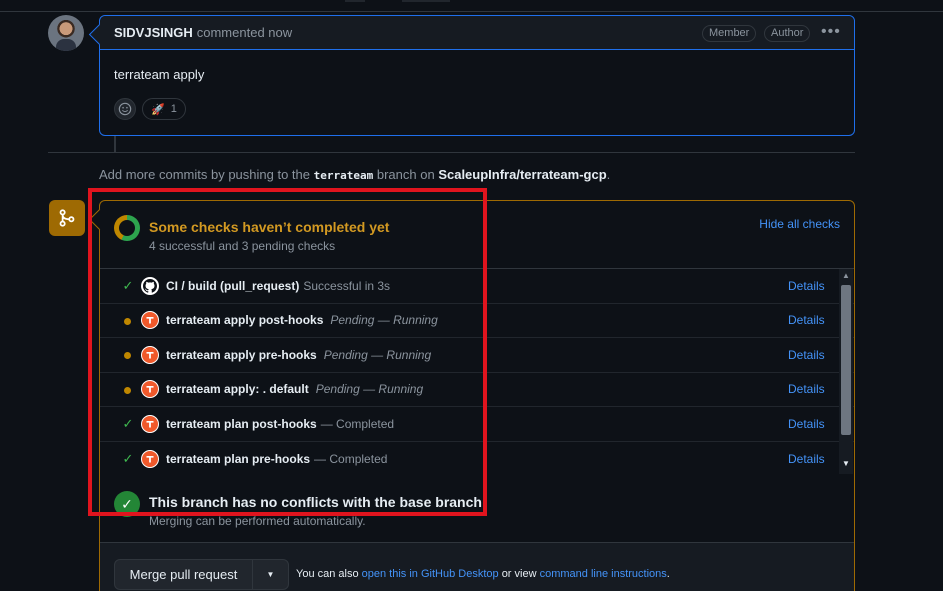  What do you see at coordinates (158, 109) in the screenshot?
I see `rocket-icon: 🚀` at bounding box center [158, 109].